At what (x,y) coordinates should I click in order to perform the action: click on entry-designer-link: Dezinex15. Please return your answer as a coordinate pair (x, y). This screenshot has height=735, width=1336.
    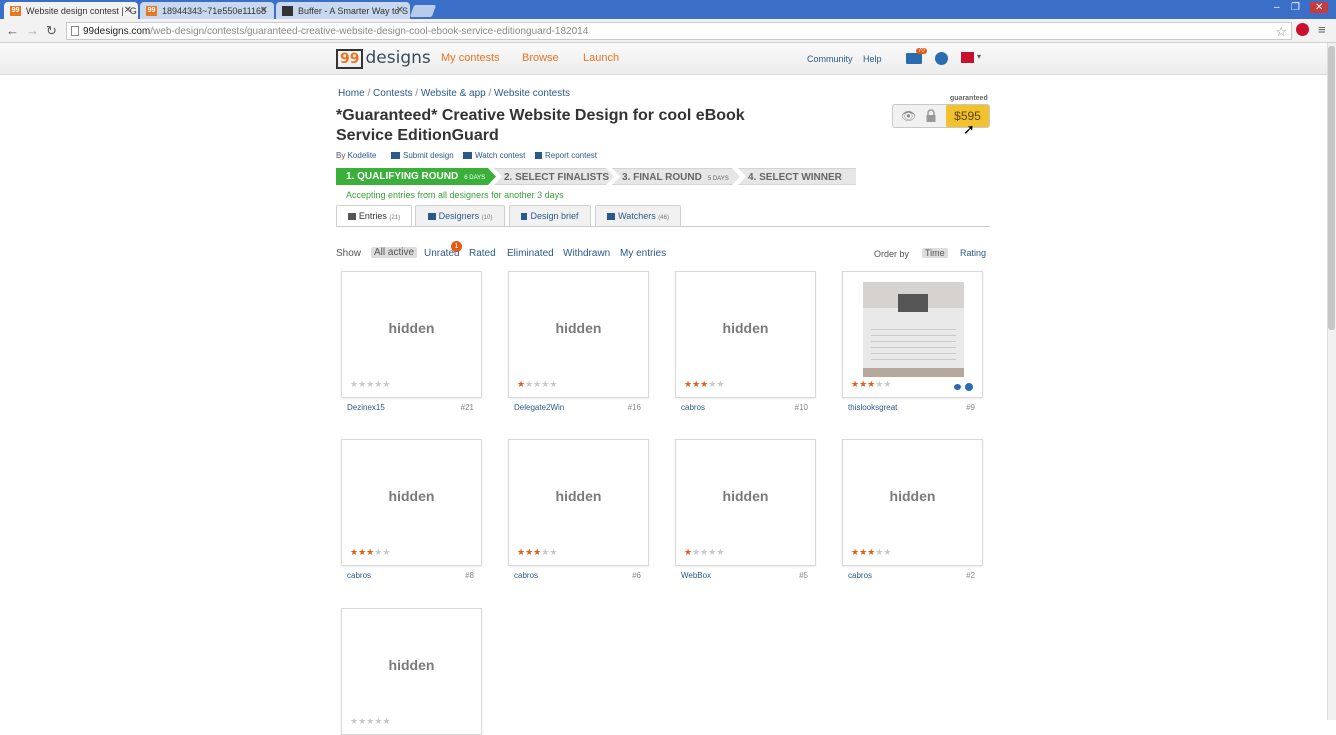
    Looking at the image, I should click on (366, 407).